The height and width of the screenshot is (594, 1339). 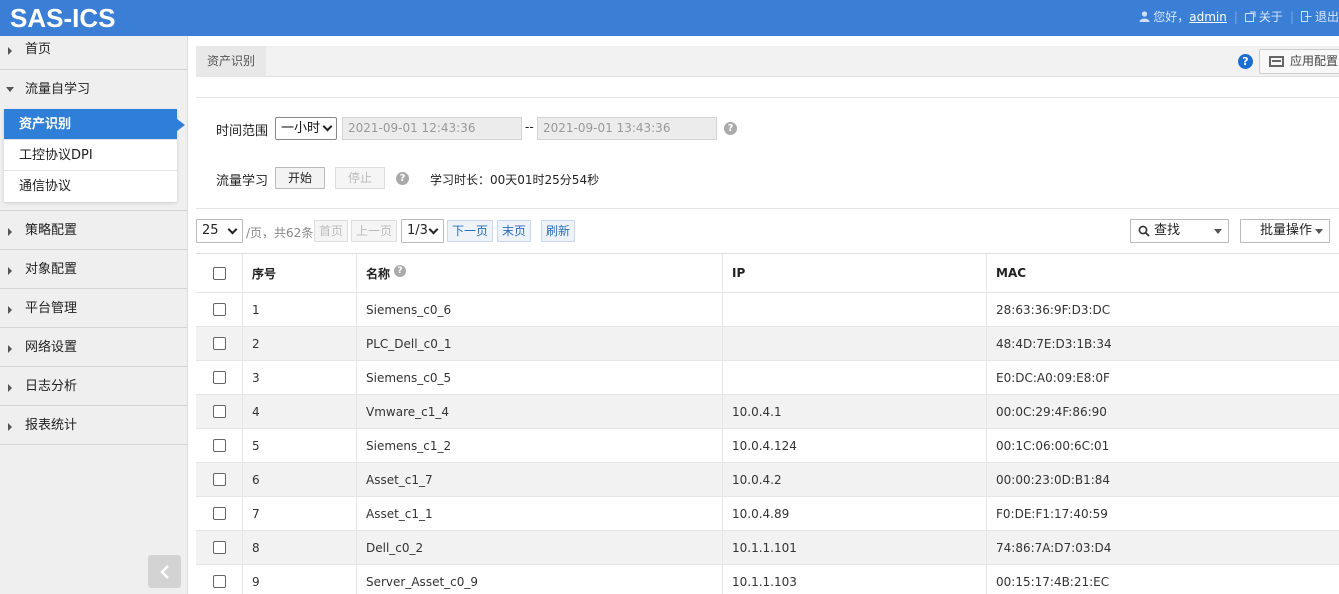 I want to click on column-header: 序号, so click(x=300, y=273).